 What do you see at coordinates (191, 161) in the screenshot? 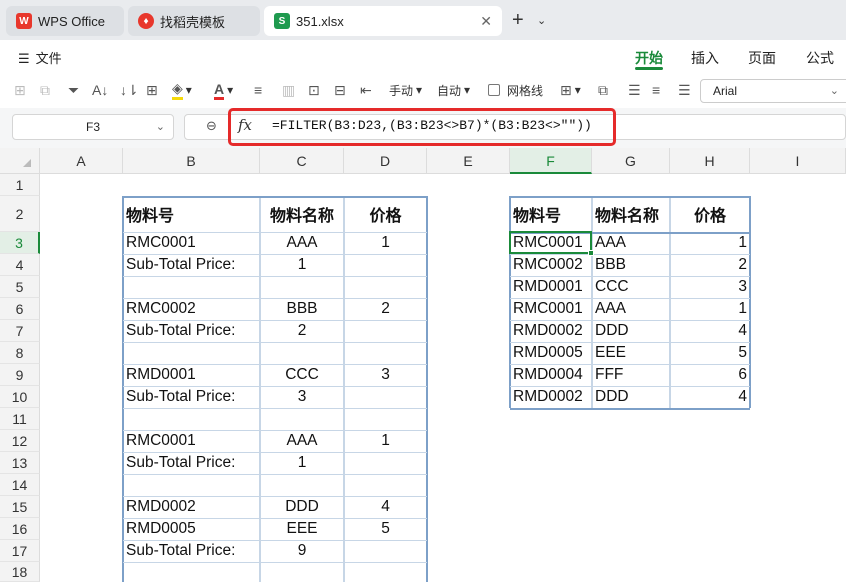
I see `column-header-b: B` at bounding box center [191, 161].